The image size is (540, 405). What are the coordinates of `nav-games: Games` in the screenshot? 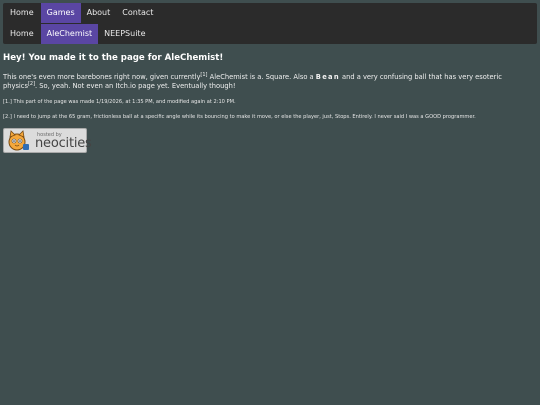 It's located at (60, 13).